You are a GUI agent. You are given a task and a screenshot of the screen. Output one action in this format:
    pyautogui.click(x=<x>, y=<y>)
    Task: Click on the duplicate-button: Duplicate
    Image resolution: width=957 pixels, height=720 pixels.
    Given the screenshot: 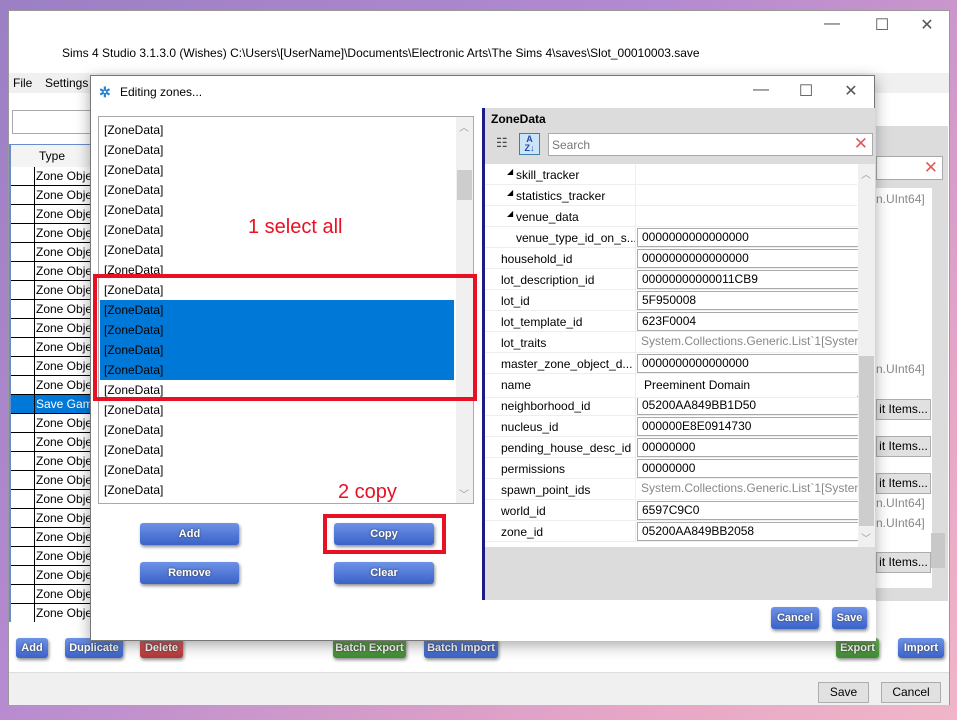 What is the action you would take?
    pyautogui.click(x=94, y=648)
    